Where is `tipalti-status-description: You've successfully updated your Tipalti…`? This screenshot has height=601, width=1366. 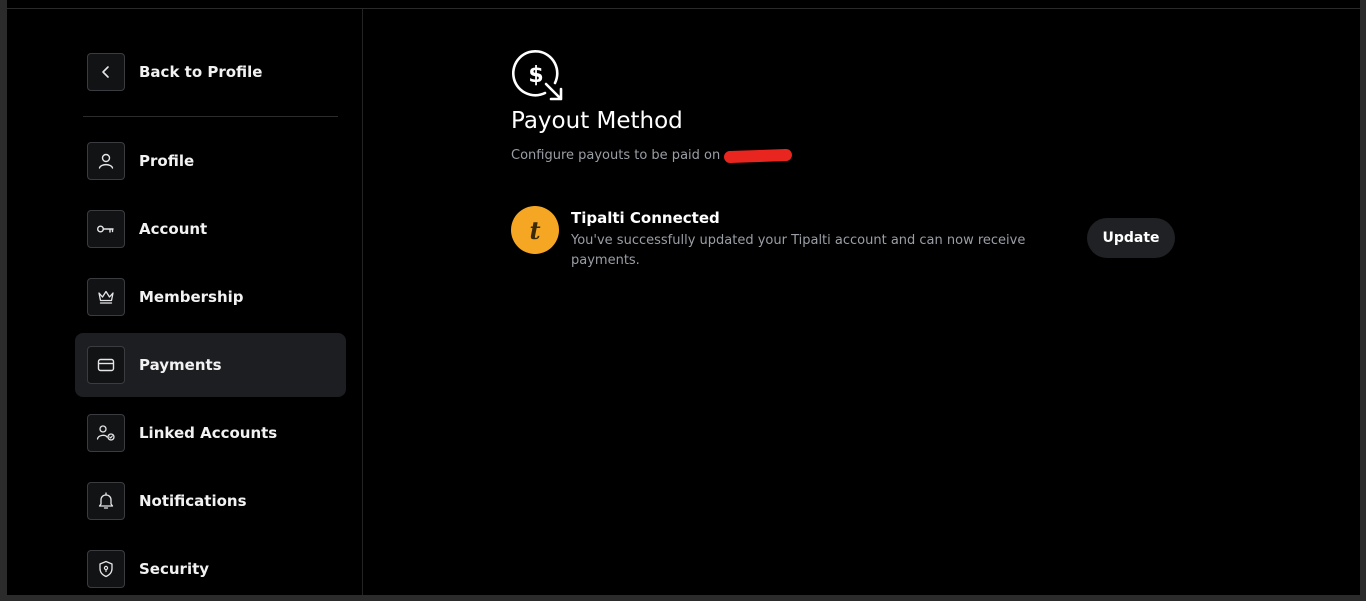 tipalti-status-description: You've successfully updated your Tipalti… is located at coordinates (798, 250).